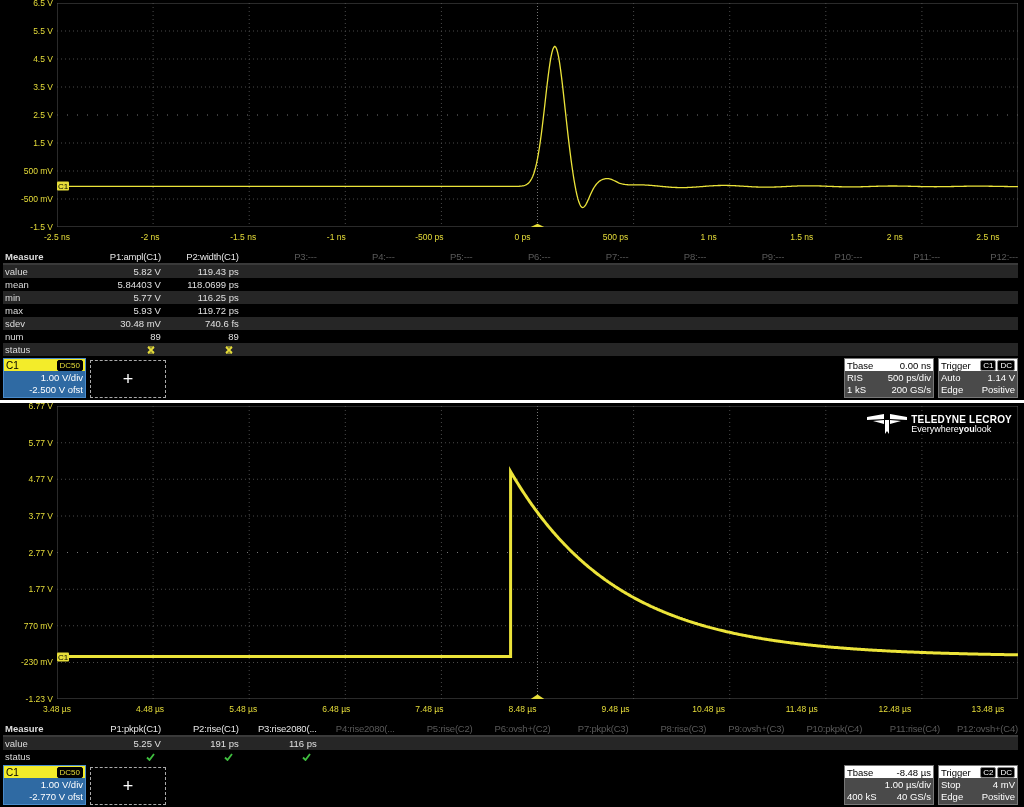  What do you see at coordinates (901, 728) in the screenshot?
I see `parameter-header: P11:rise(C4)` at bounding box center [901, 728].